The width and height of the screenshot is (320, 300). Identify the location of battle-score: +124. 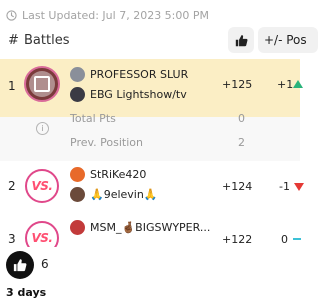
(237, 186).